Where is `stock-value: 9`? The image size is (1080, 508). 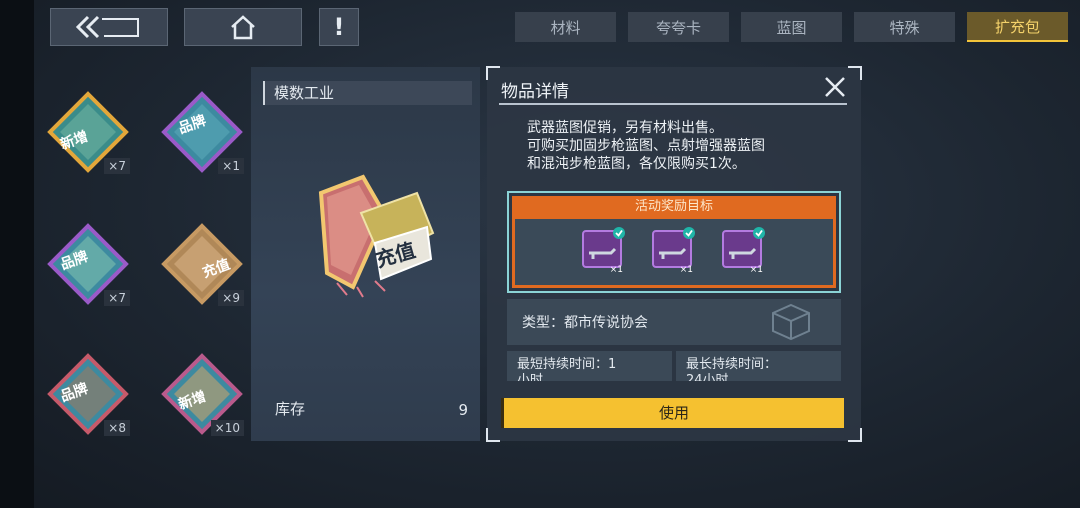 stock-value: 9 is located at coordinates (463, 410).